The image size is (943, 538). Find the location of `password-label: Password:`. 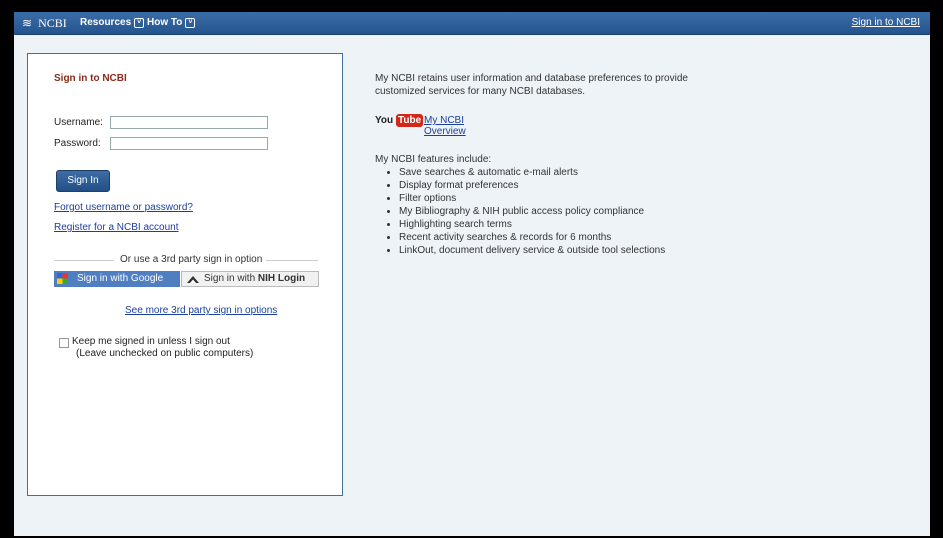

password-label: Password: is located at coordinates (77, 143).